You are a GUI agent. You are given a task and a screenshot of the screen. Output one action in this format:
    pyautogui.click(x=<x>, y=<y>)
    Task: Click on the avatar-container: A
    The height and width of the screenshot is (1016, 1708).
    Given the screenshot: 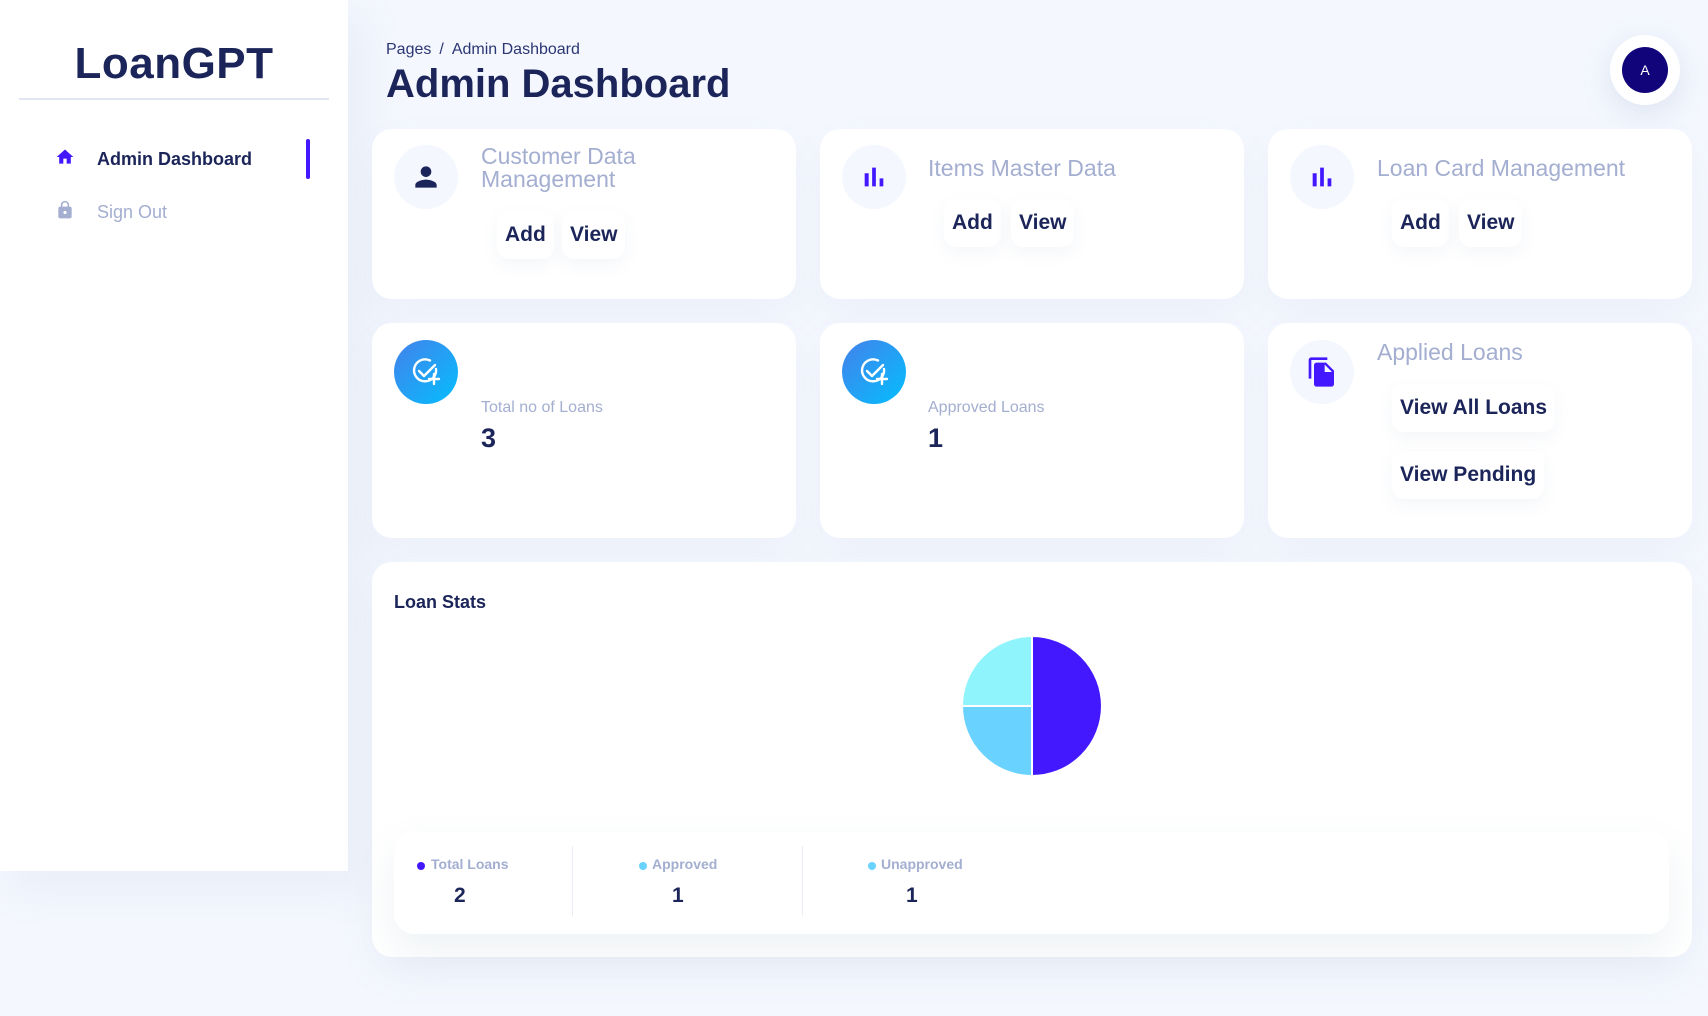 What is the action you would take?
    pyautogui.click(x=1645, y=70)
    